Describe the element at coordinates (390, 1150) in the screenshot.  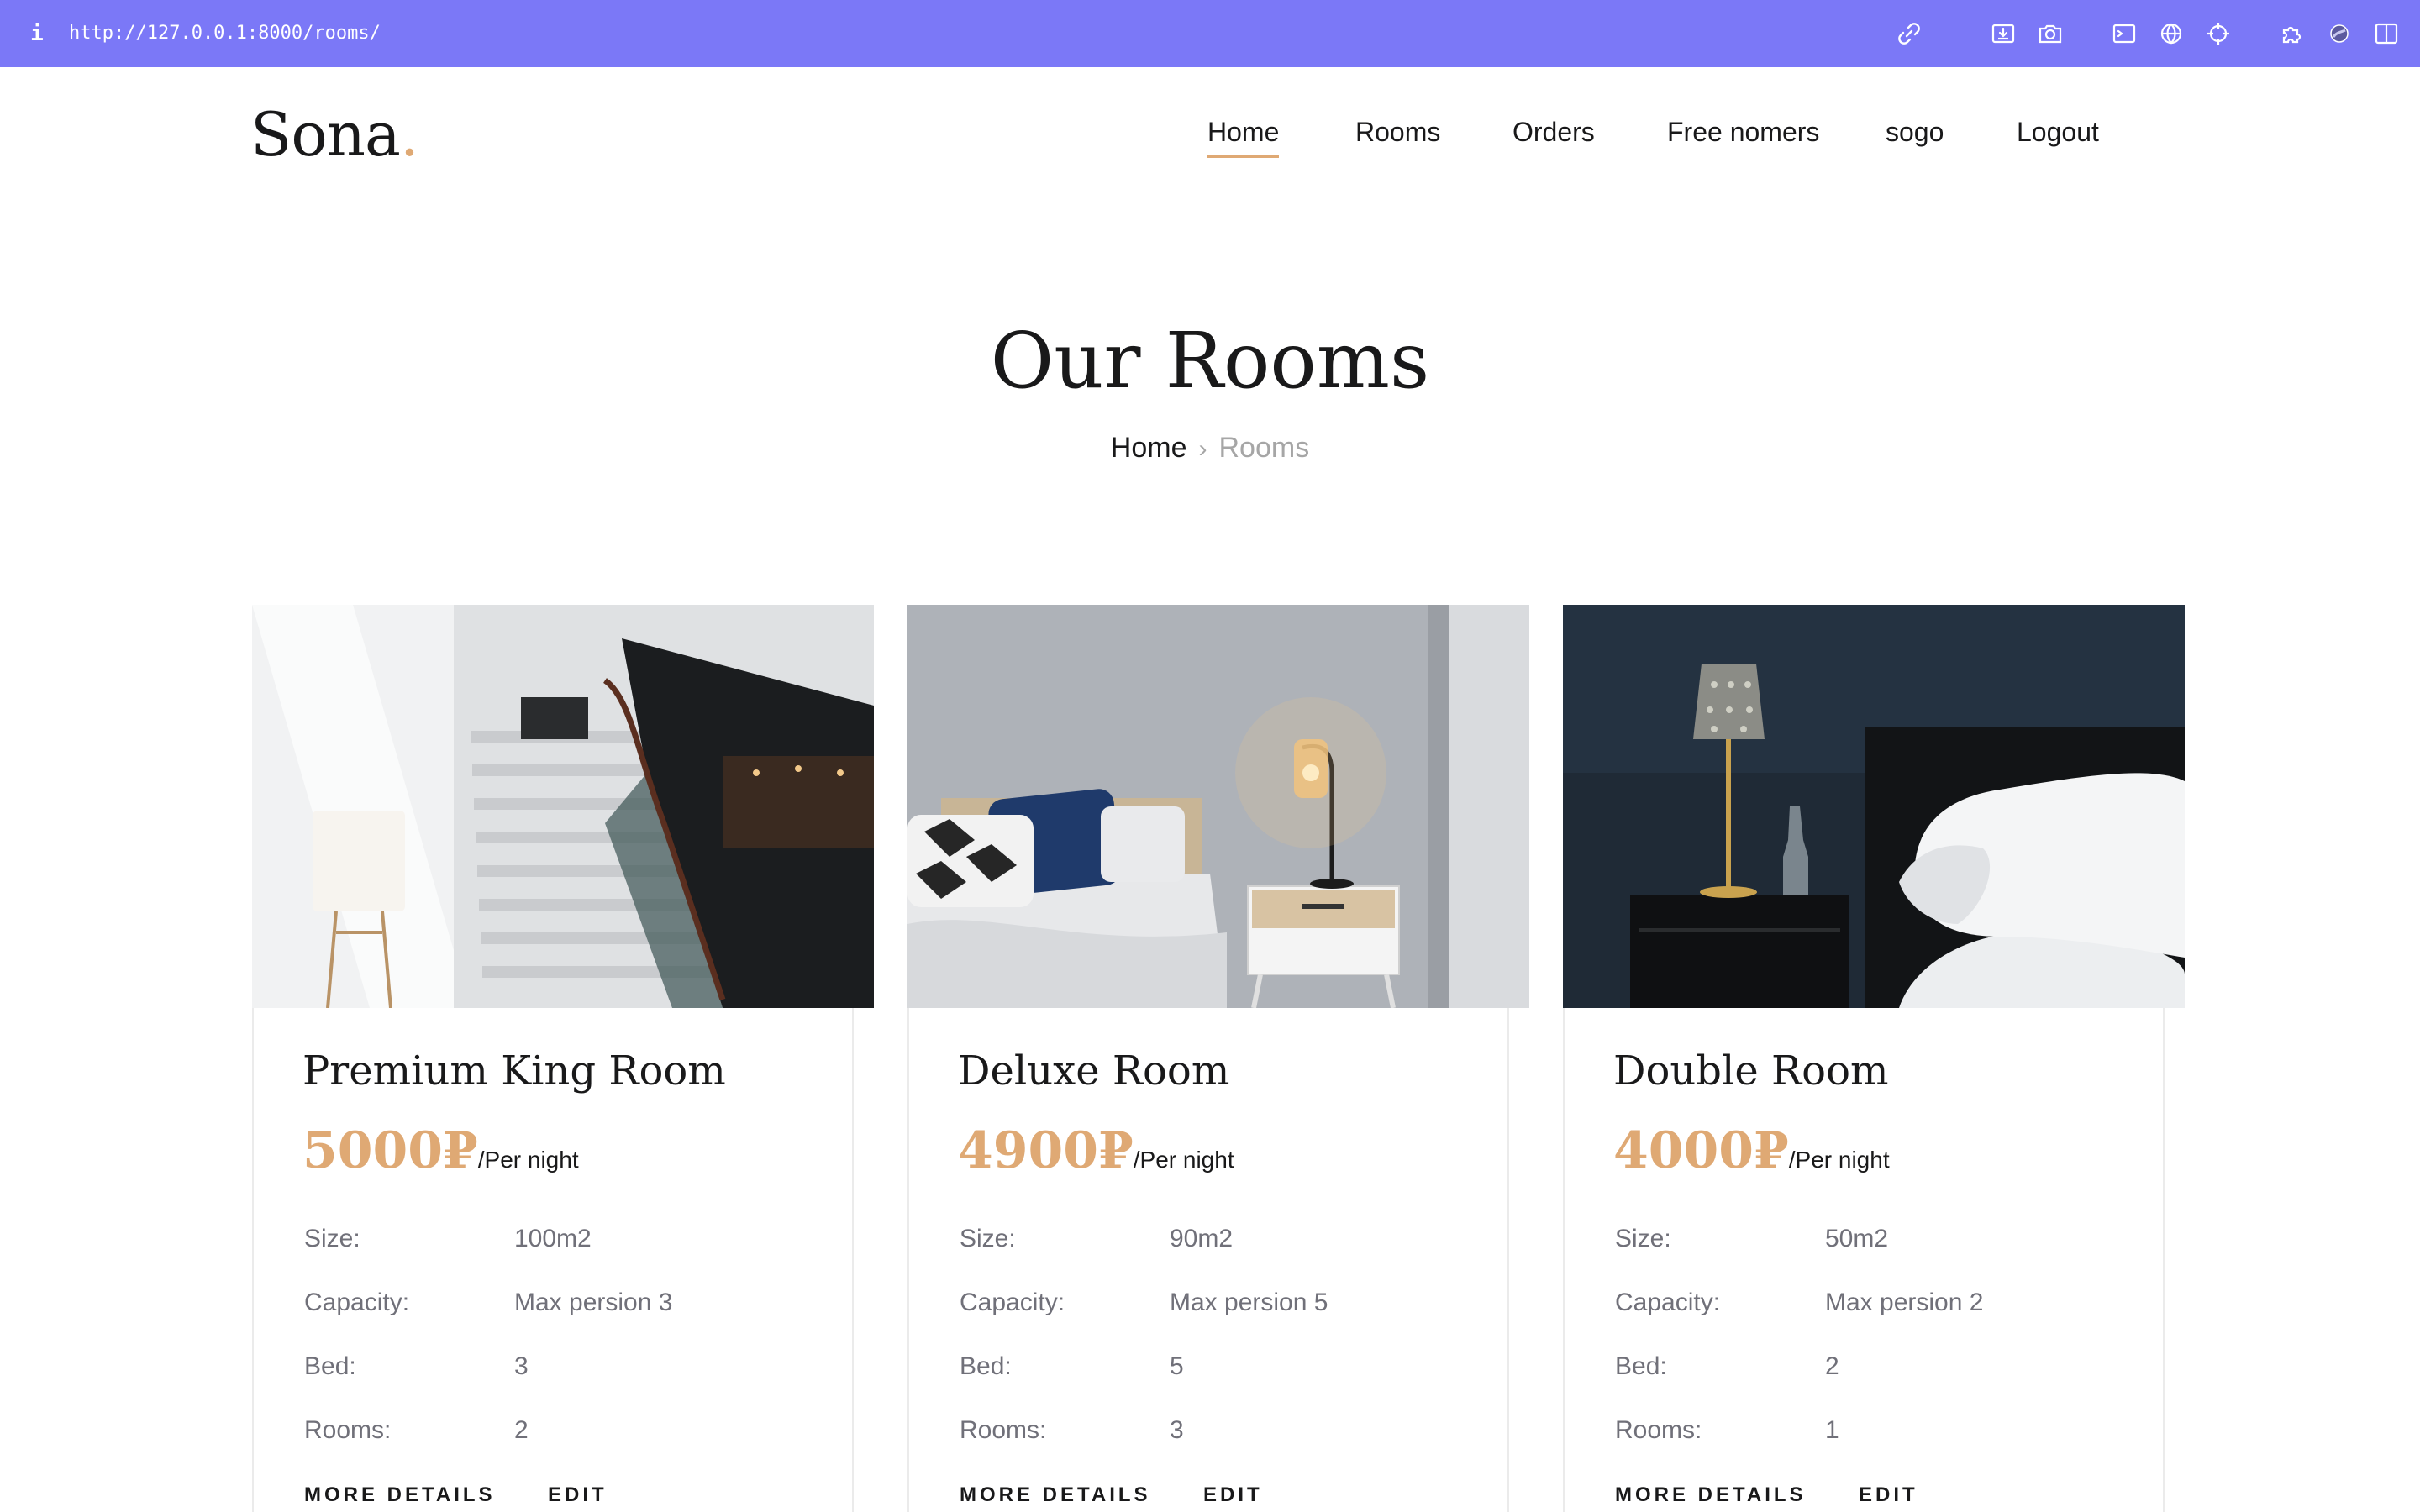
I see `price-value: 5000₽` at that location.